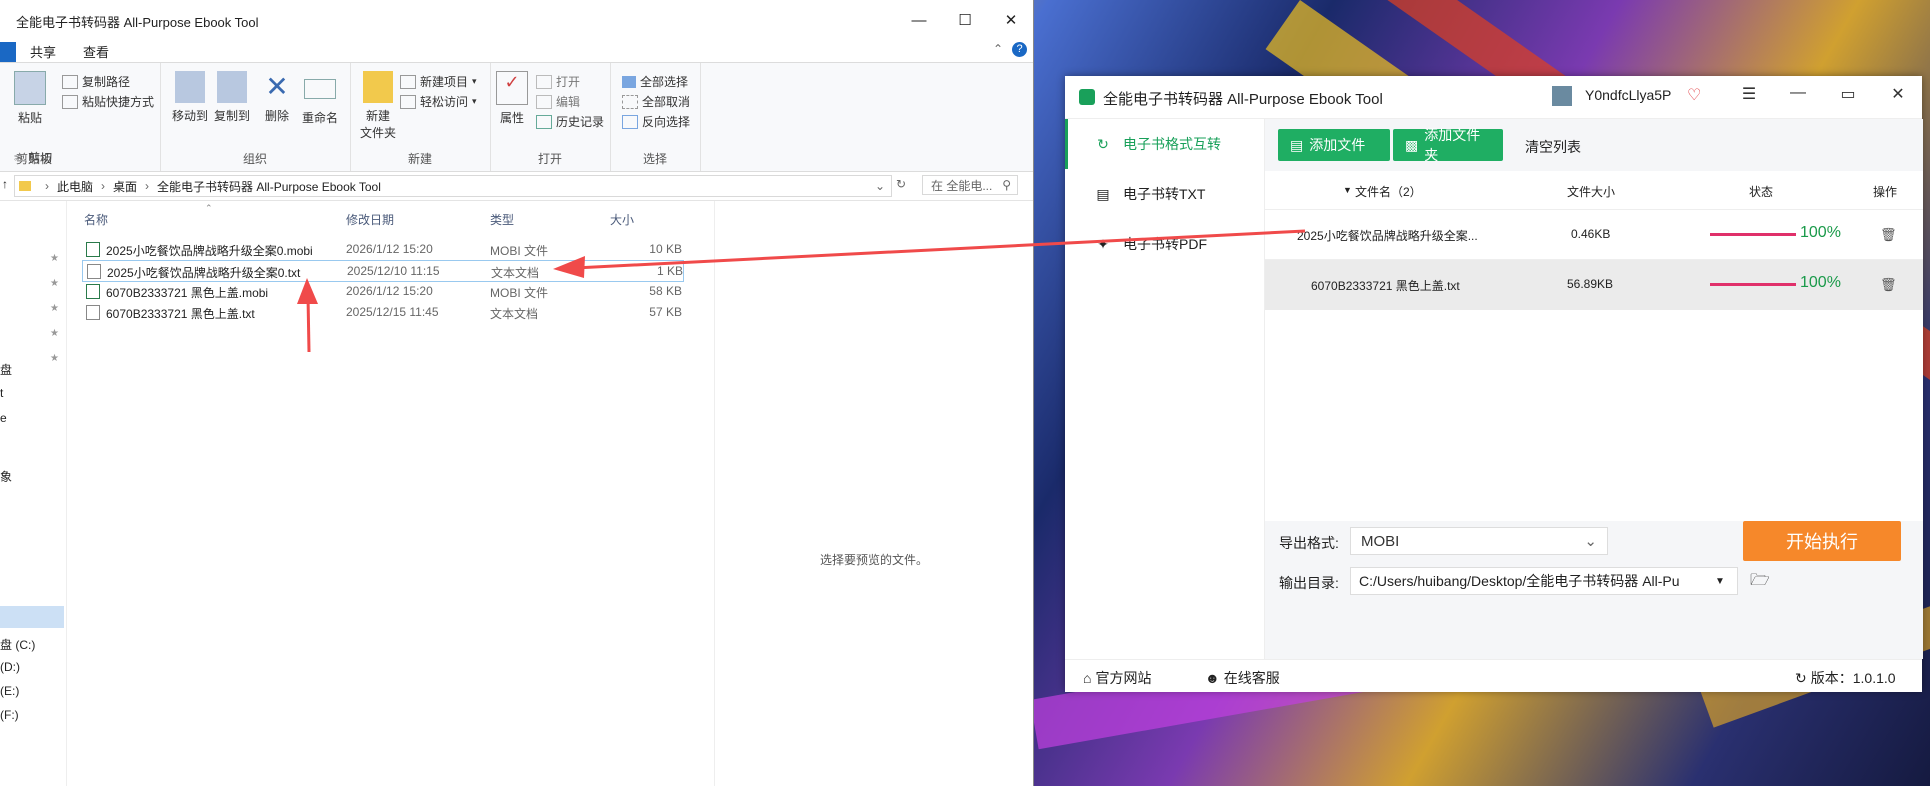 This screenshot has height=786, width=1930. Describe the element at coordinates (656, 101) in the screenshot. I see `select-none-button: 全部取消` at that location.